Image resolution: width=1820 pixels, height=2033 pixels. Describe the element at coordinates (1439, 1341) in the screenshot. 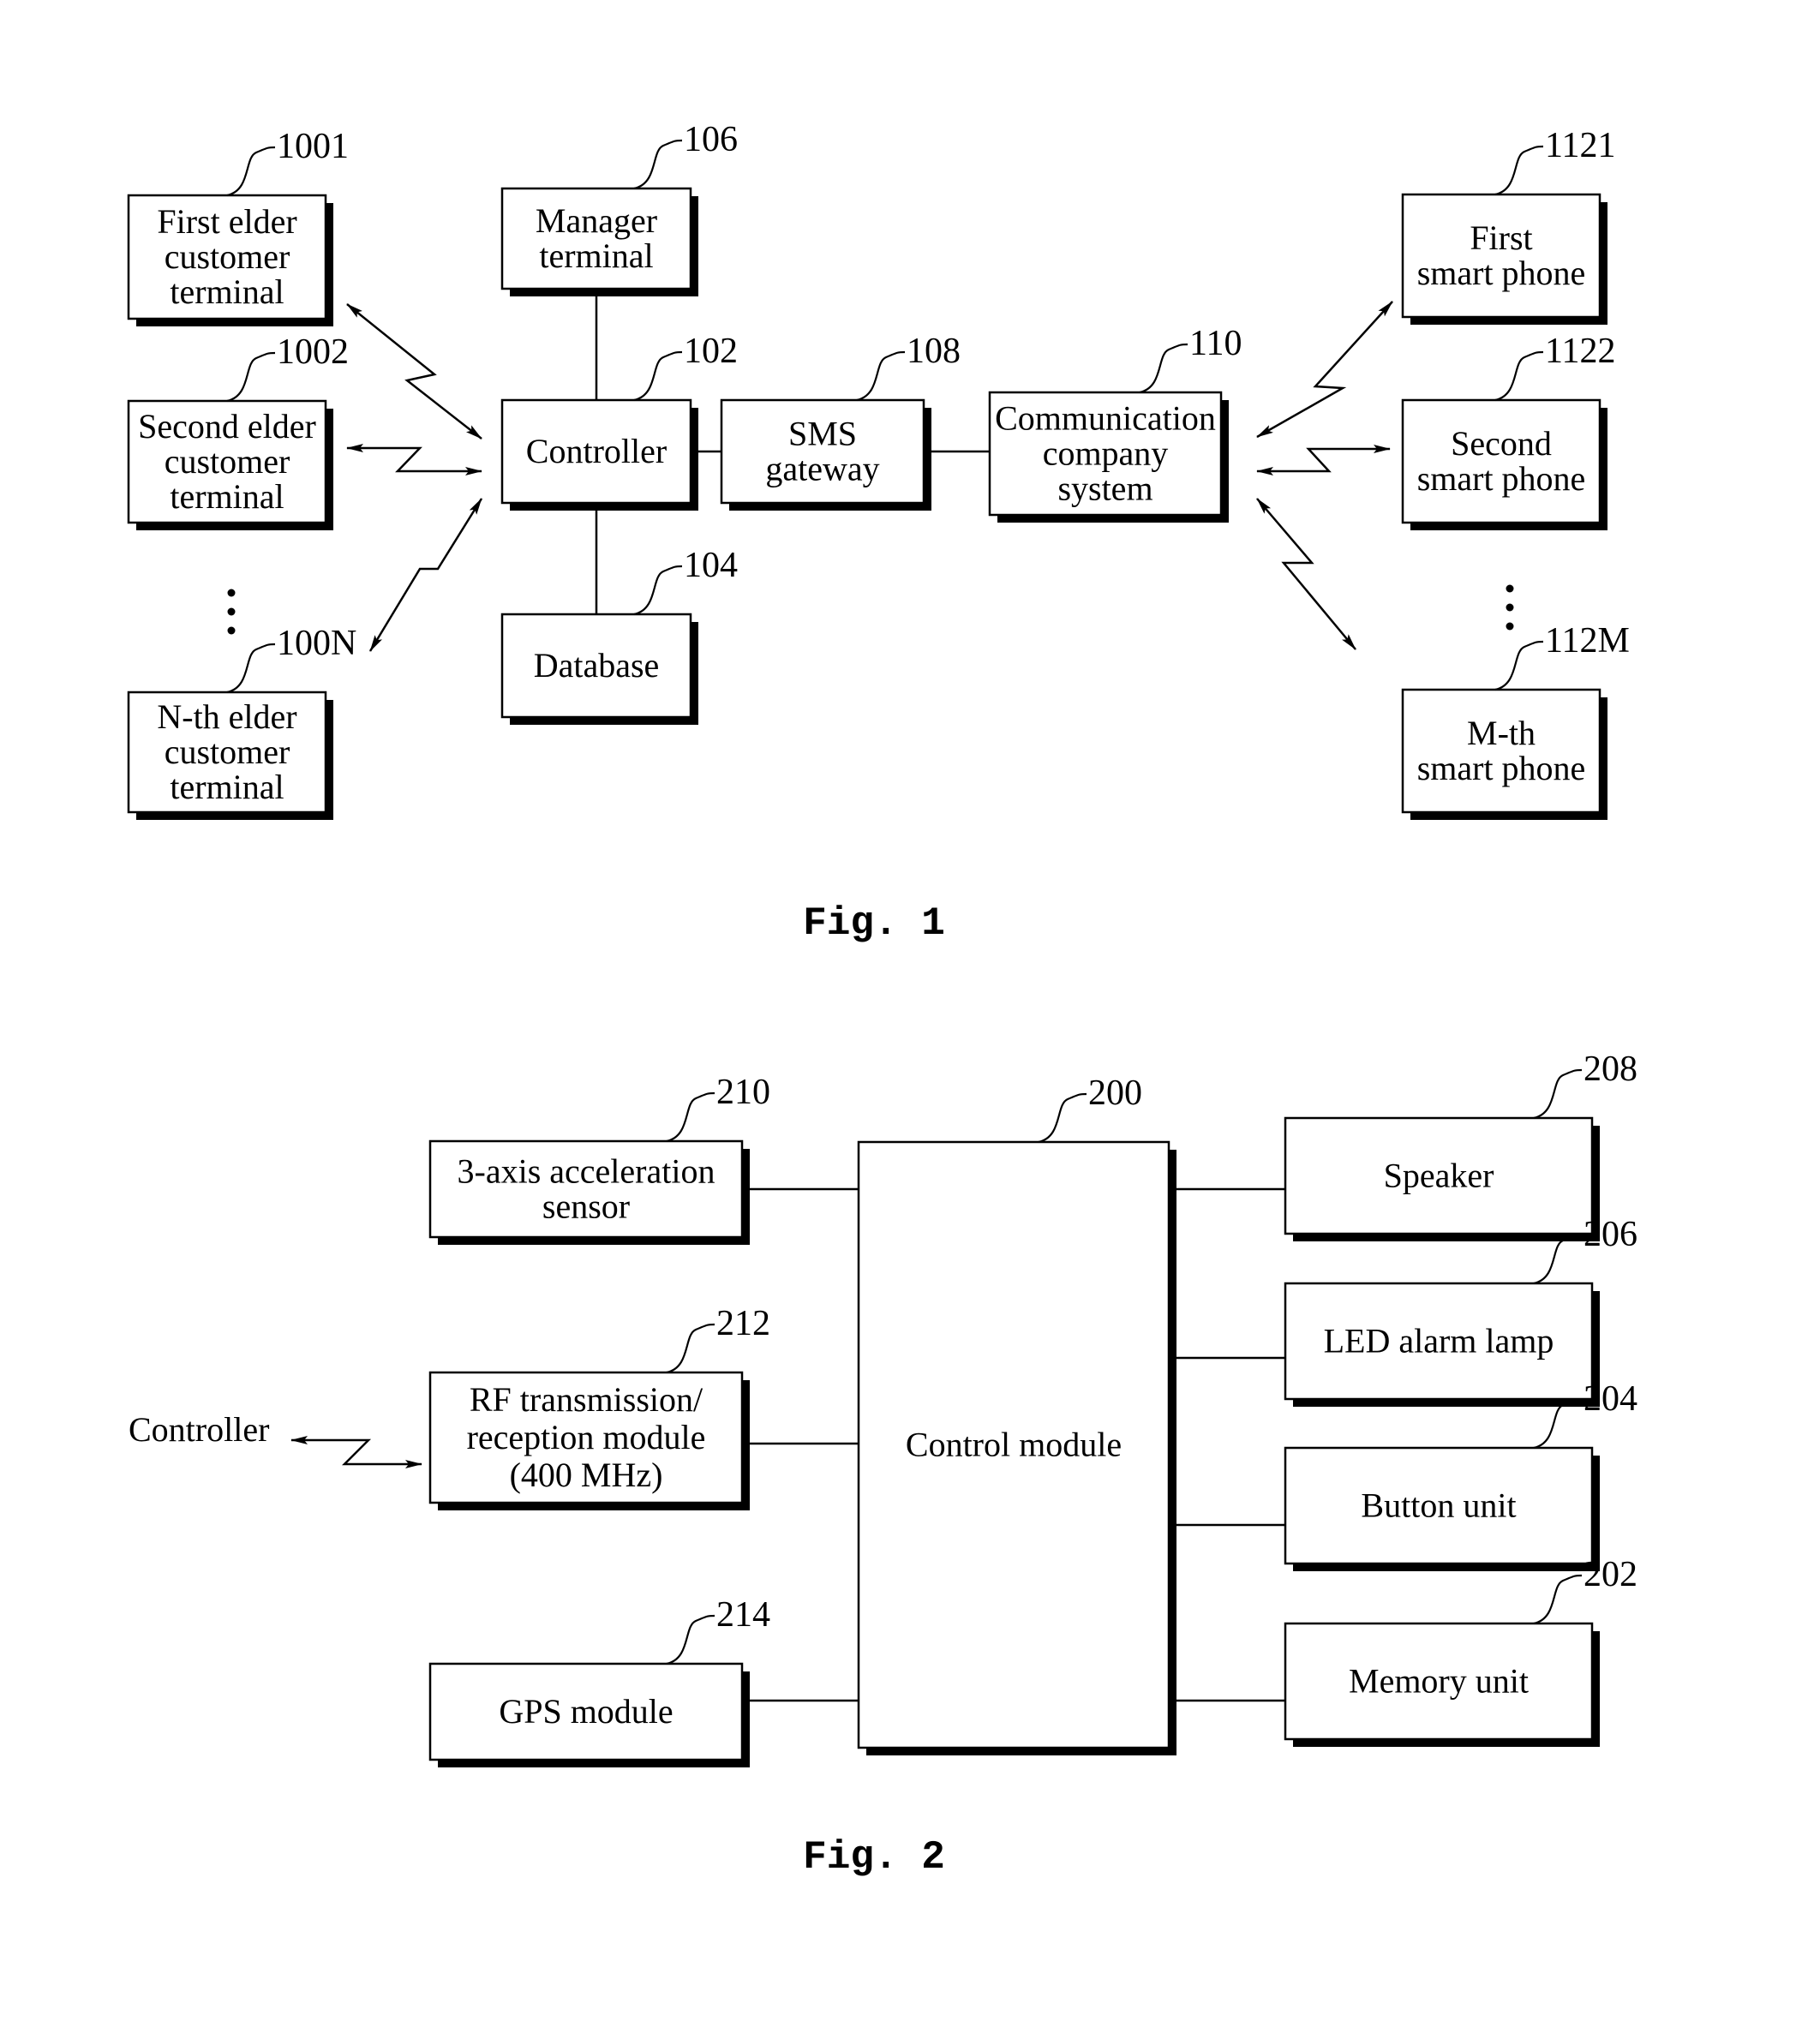

I see `block-label-line: LED alarm lamp` at that location.